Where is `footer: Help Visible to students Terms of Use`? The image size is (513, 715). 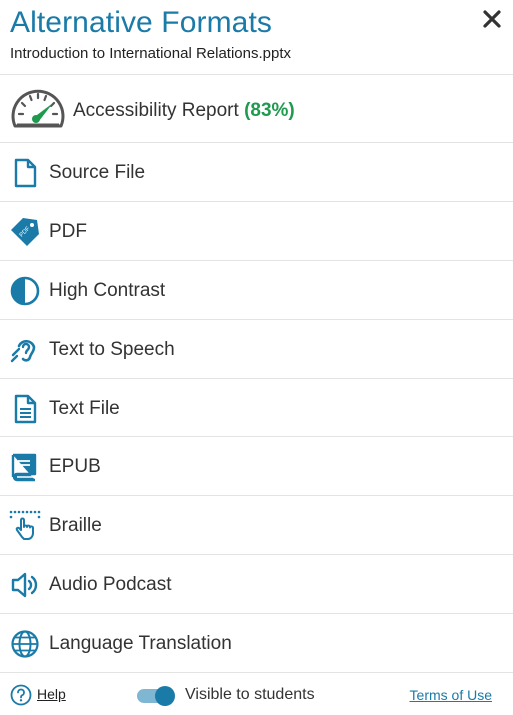
footer: Help Visible to students Terms of Use is located at coordinates (256, 694).